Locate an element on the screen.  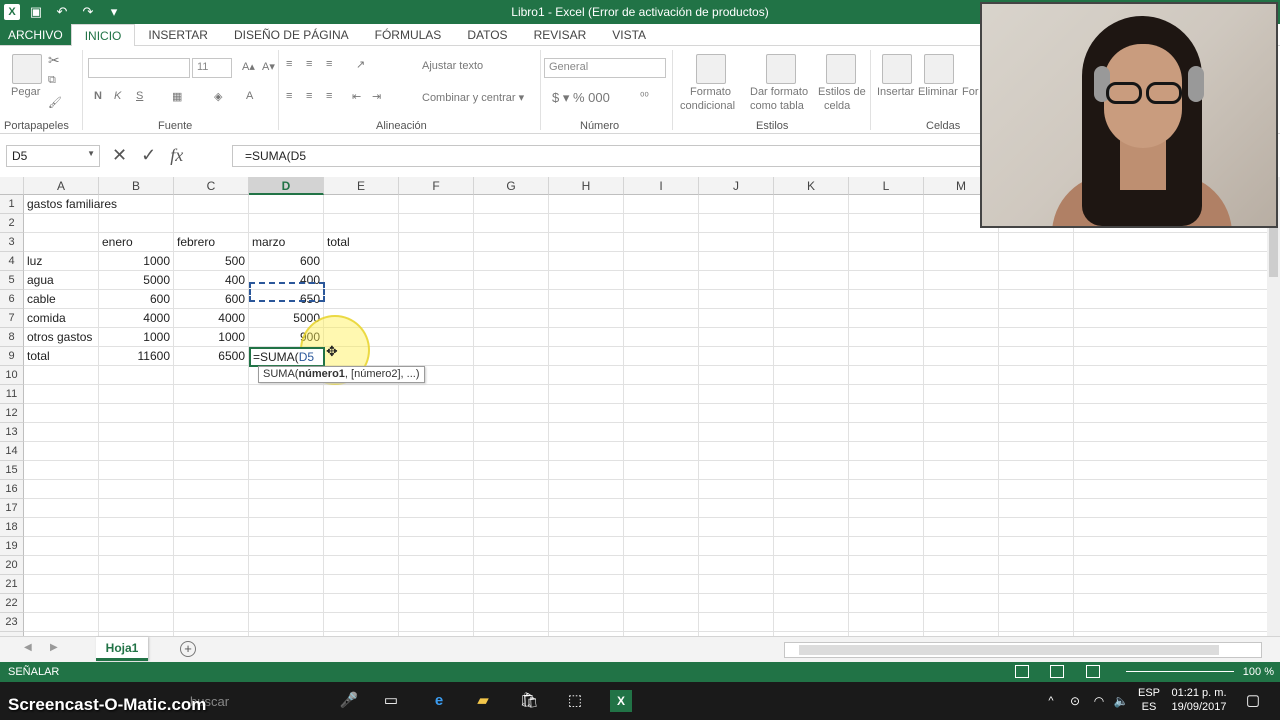
align-middle-icon: ≡ is located at coordinates (309, 64).